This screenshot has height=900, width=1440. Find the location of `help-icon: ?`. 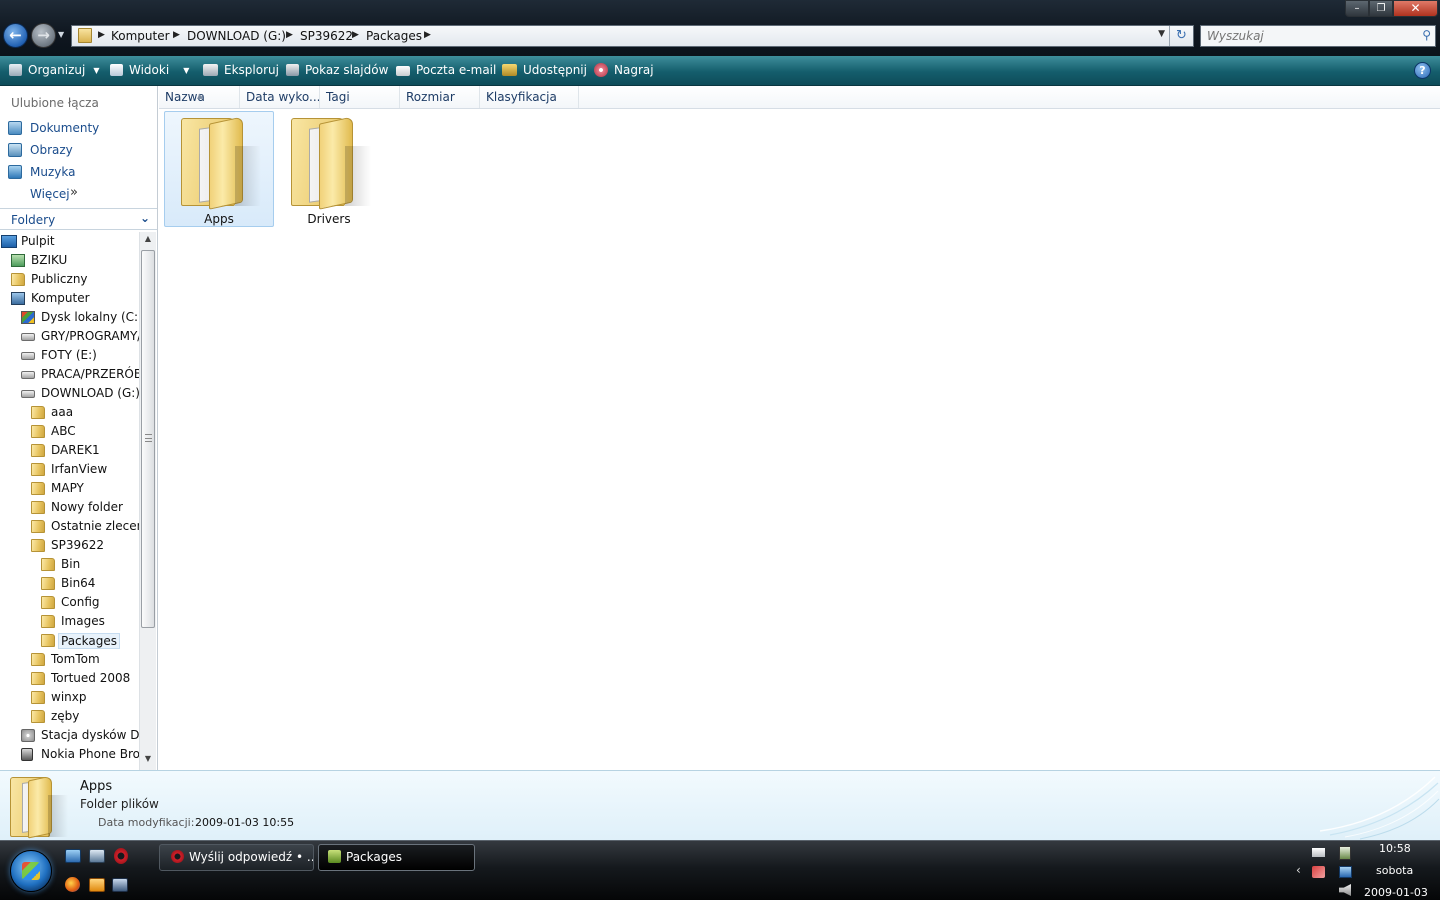

help-icon: ? is located at coordinates (1422, 70).